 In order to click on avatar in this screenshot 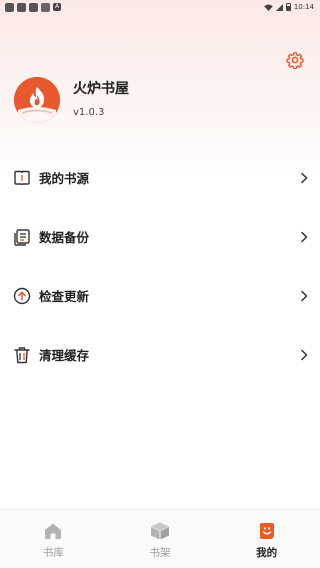, I will do `click(37, 100)`.